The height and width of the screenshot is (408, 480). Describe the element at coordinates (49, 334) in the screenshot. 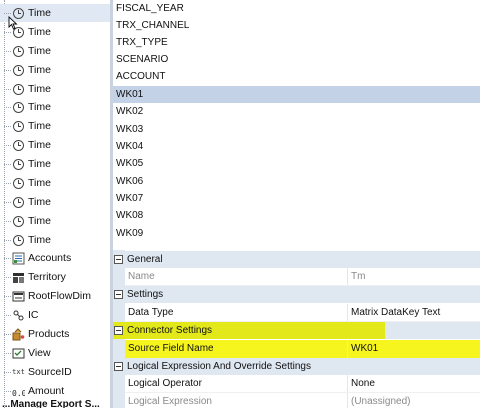

I see `tree-item-label: Products` at that location.